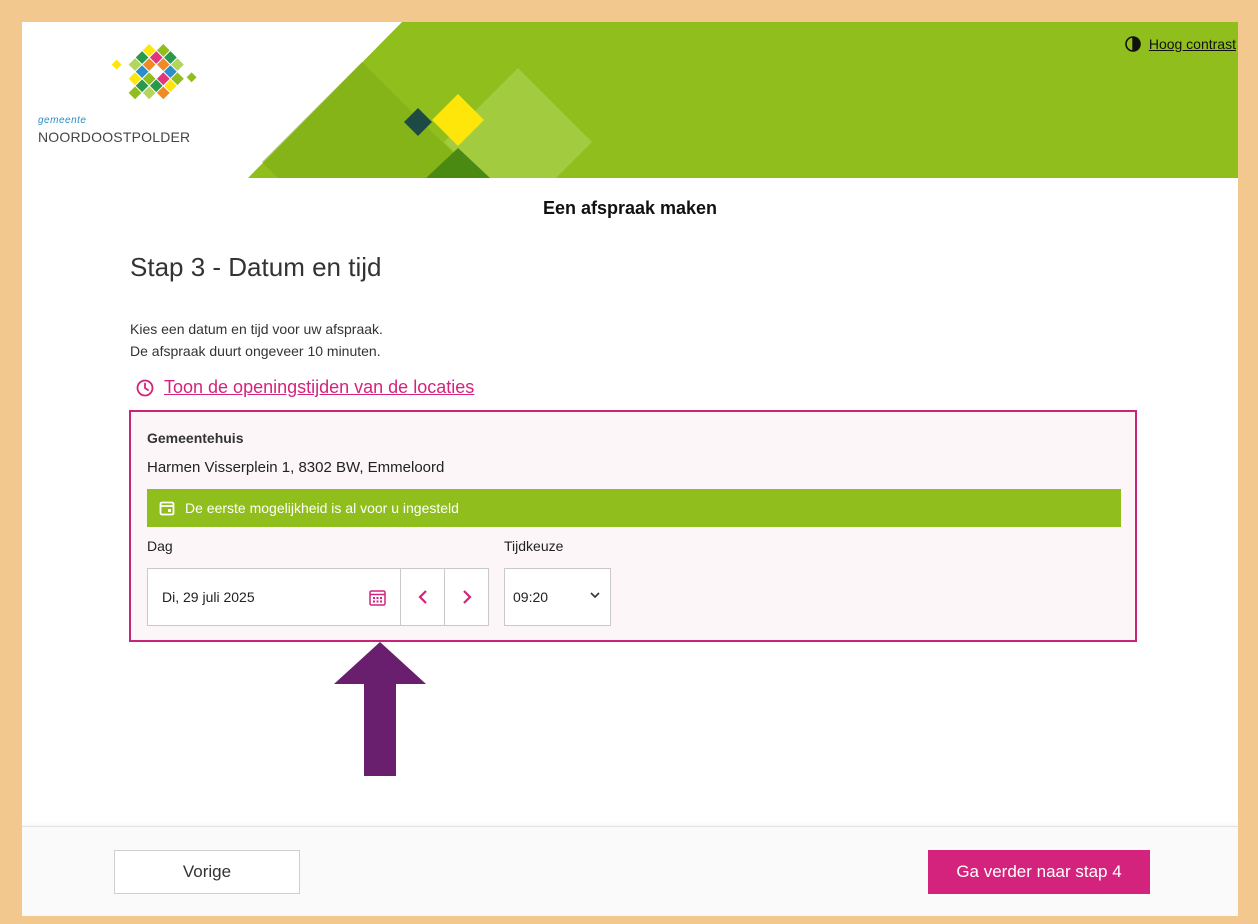 The width and height of the screenshot is (1258, 924). Describe the element at coordinates (377, 597) in the screenshot. I see `calendar-picker-icon` at that location.